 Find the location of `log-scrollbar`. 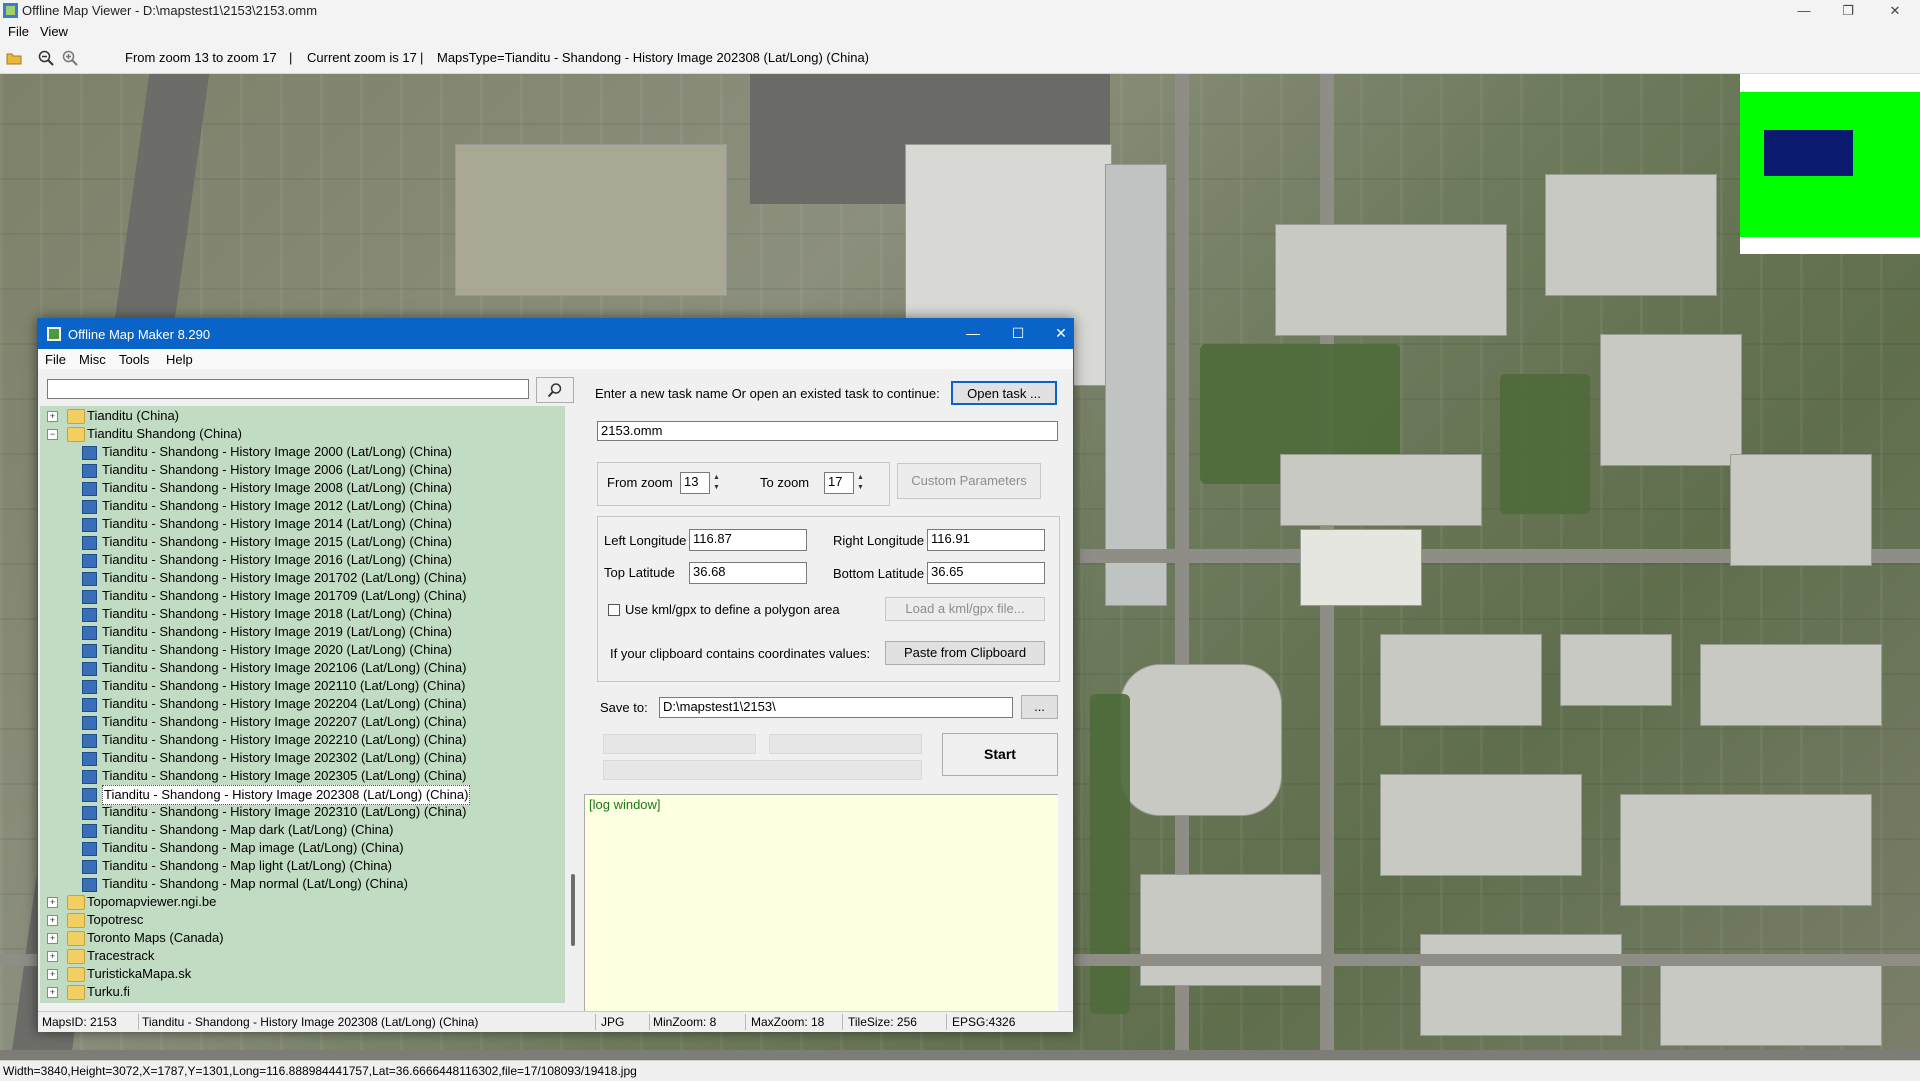

log-scrollbar is located at coordinates (1065, 902).